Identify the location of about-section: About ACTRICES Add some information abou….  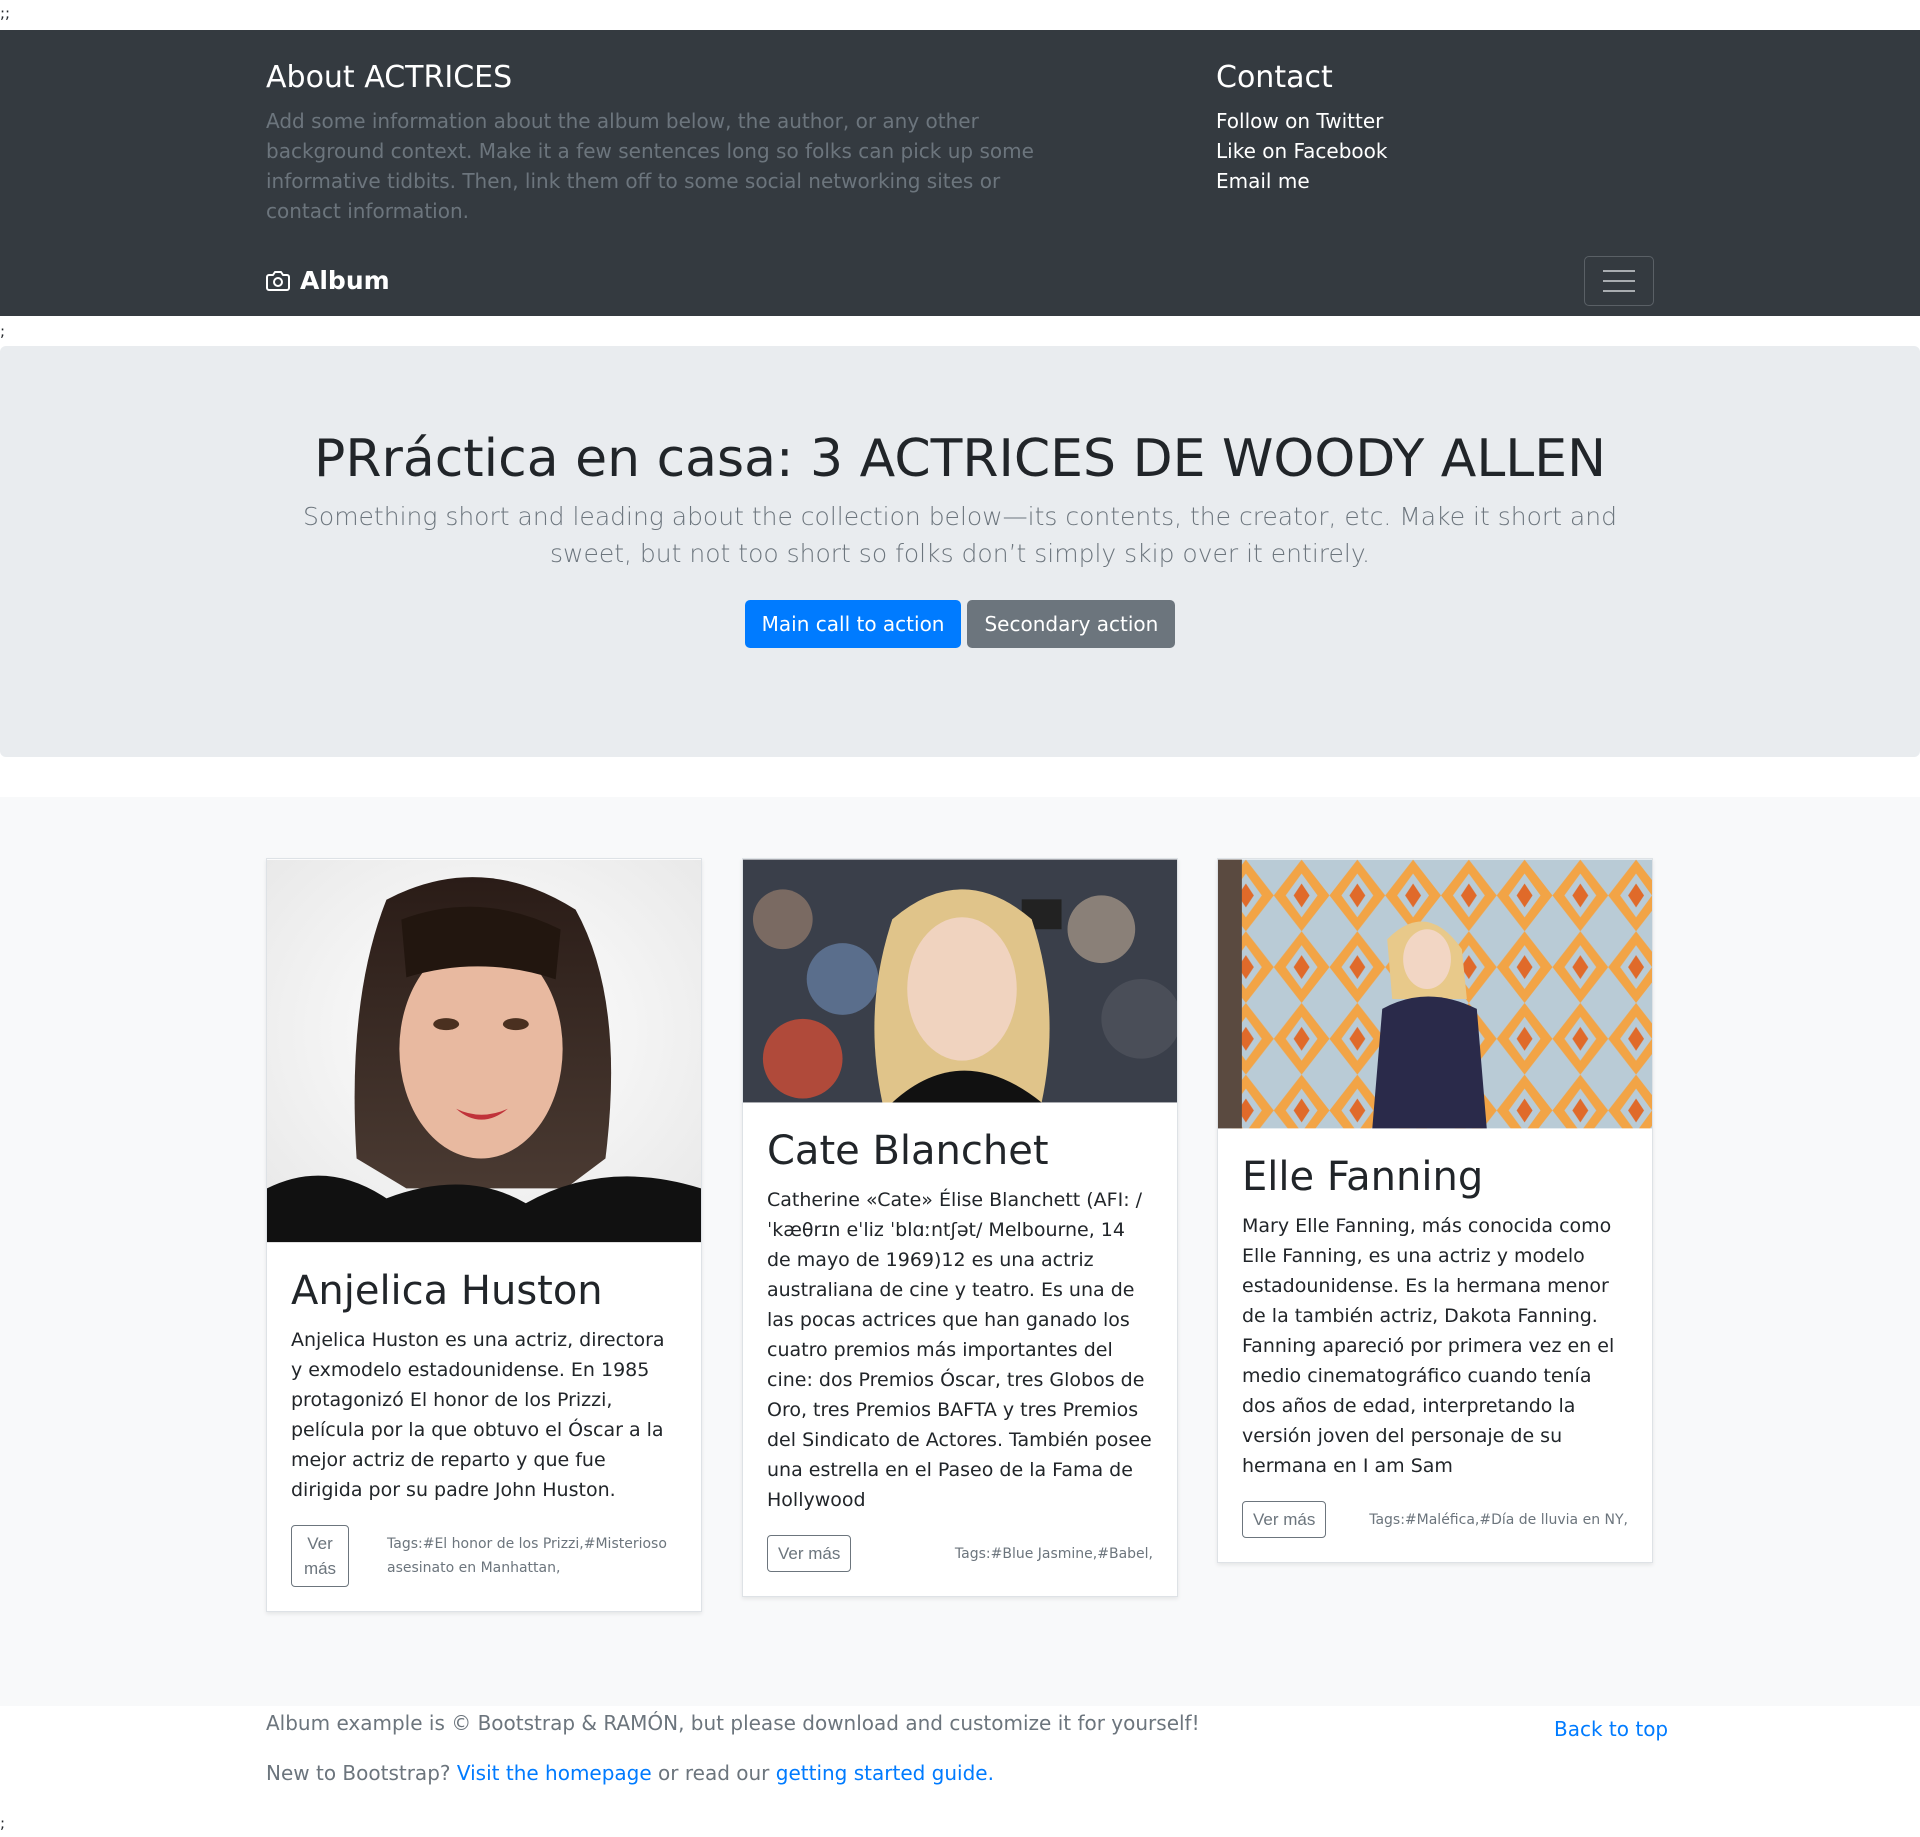
(666, 143).